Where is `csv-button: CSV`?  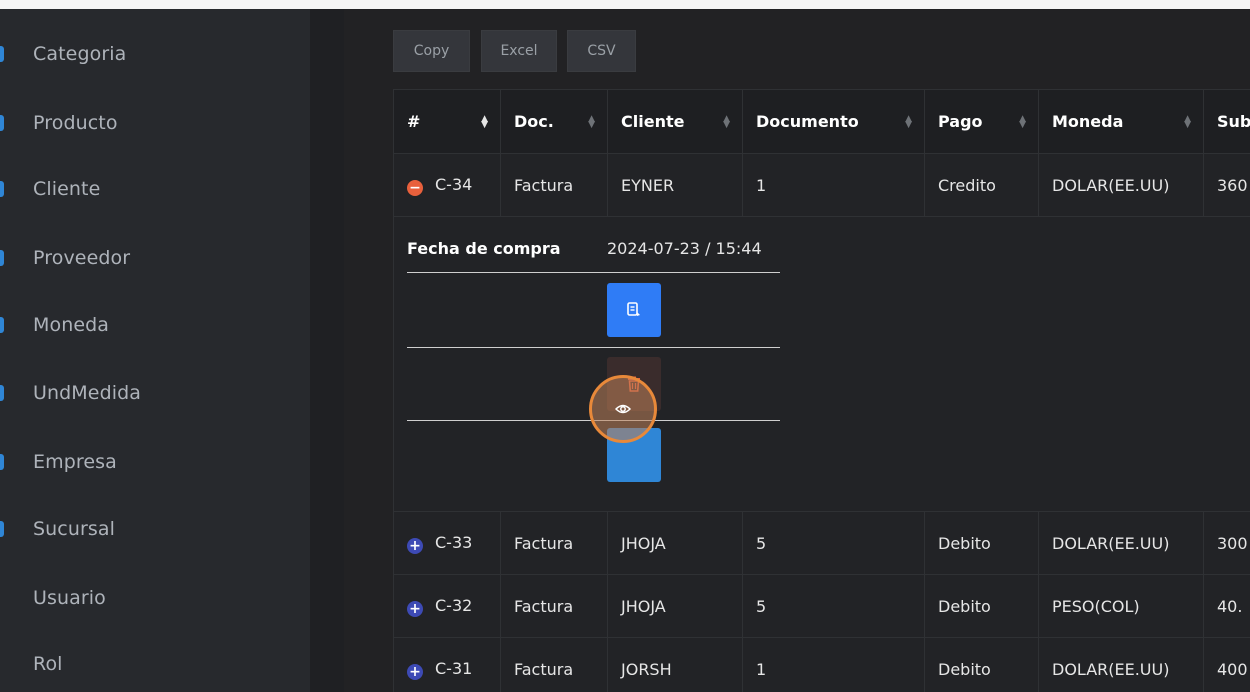
csv-button: CSV is located at coordinates (601, 51).